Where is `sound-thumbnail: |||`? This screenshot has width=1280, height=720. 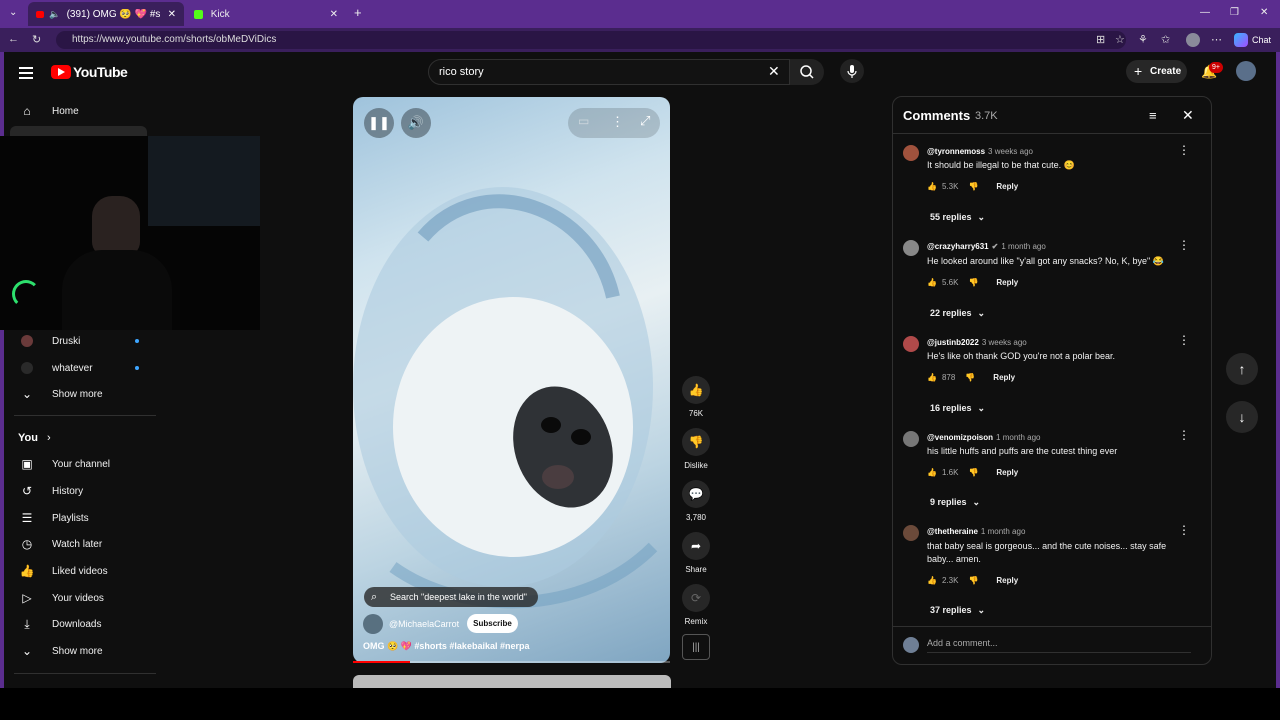
sound-thumbnail: ||| is located at coordinates (696, 647).